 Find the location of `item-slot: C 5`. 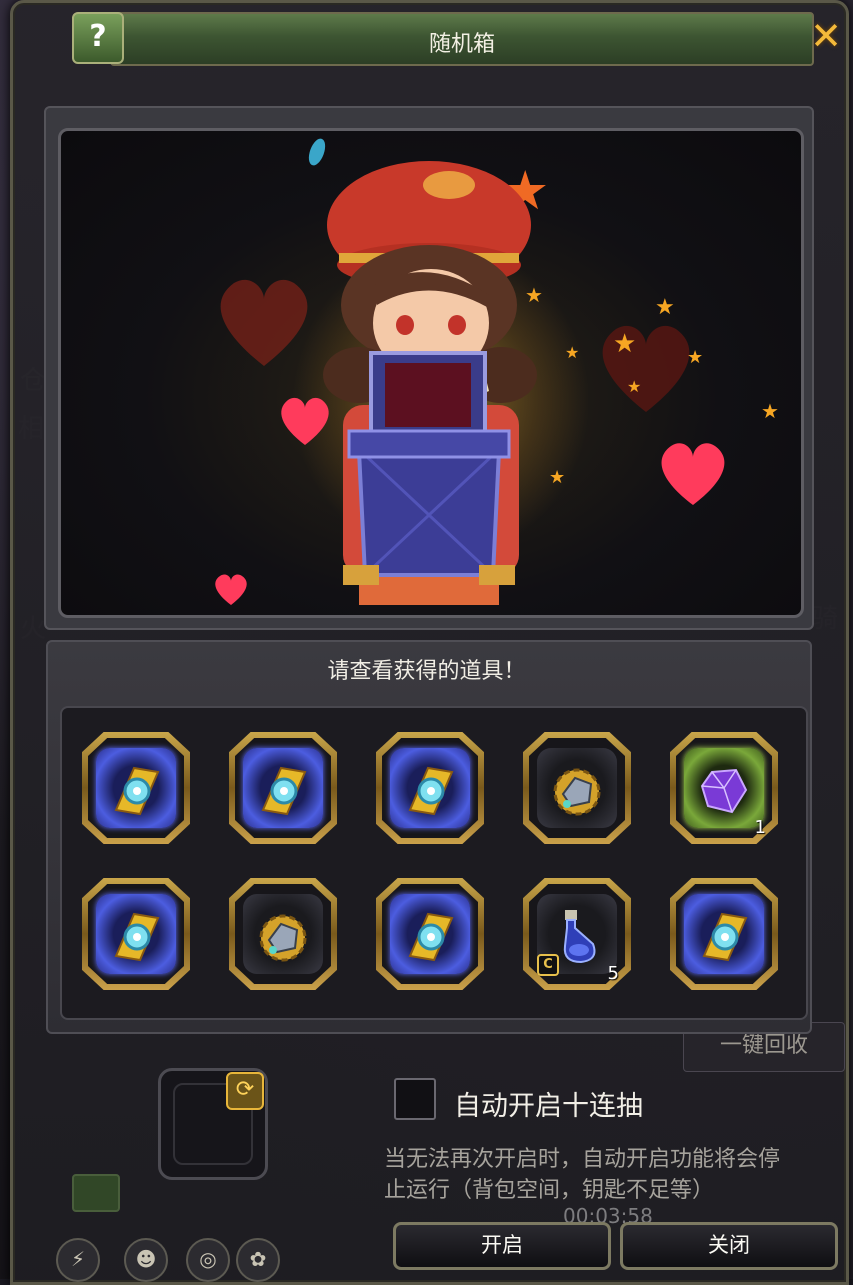

item-slot: C 5 is located at coordinates (577, 934).